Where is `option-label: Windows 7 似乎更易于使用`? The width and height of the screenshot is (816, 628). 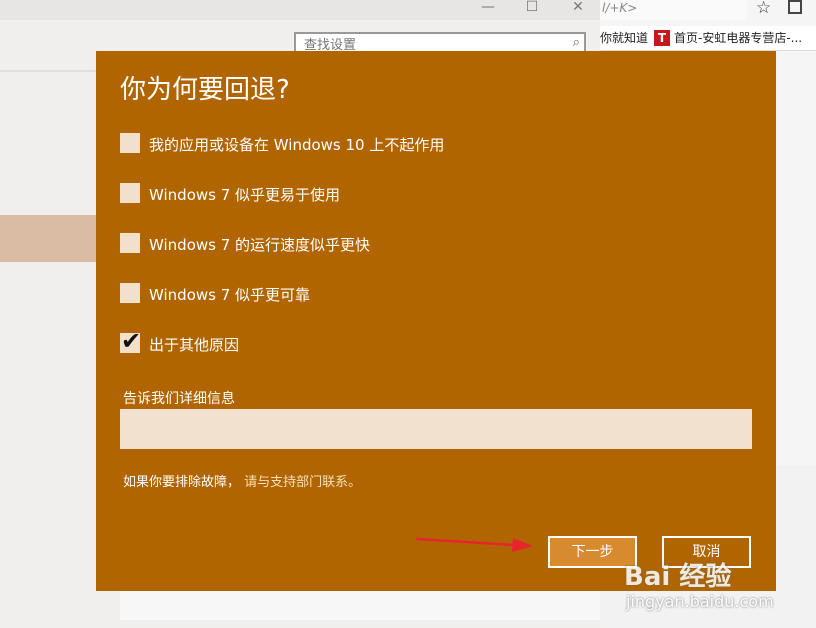
option-label: Windows 7 似乎更易于使用 is located at coordinates (245, 195).